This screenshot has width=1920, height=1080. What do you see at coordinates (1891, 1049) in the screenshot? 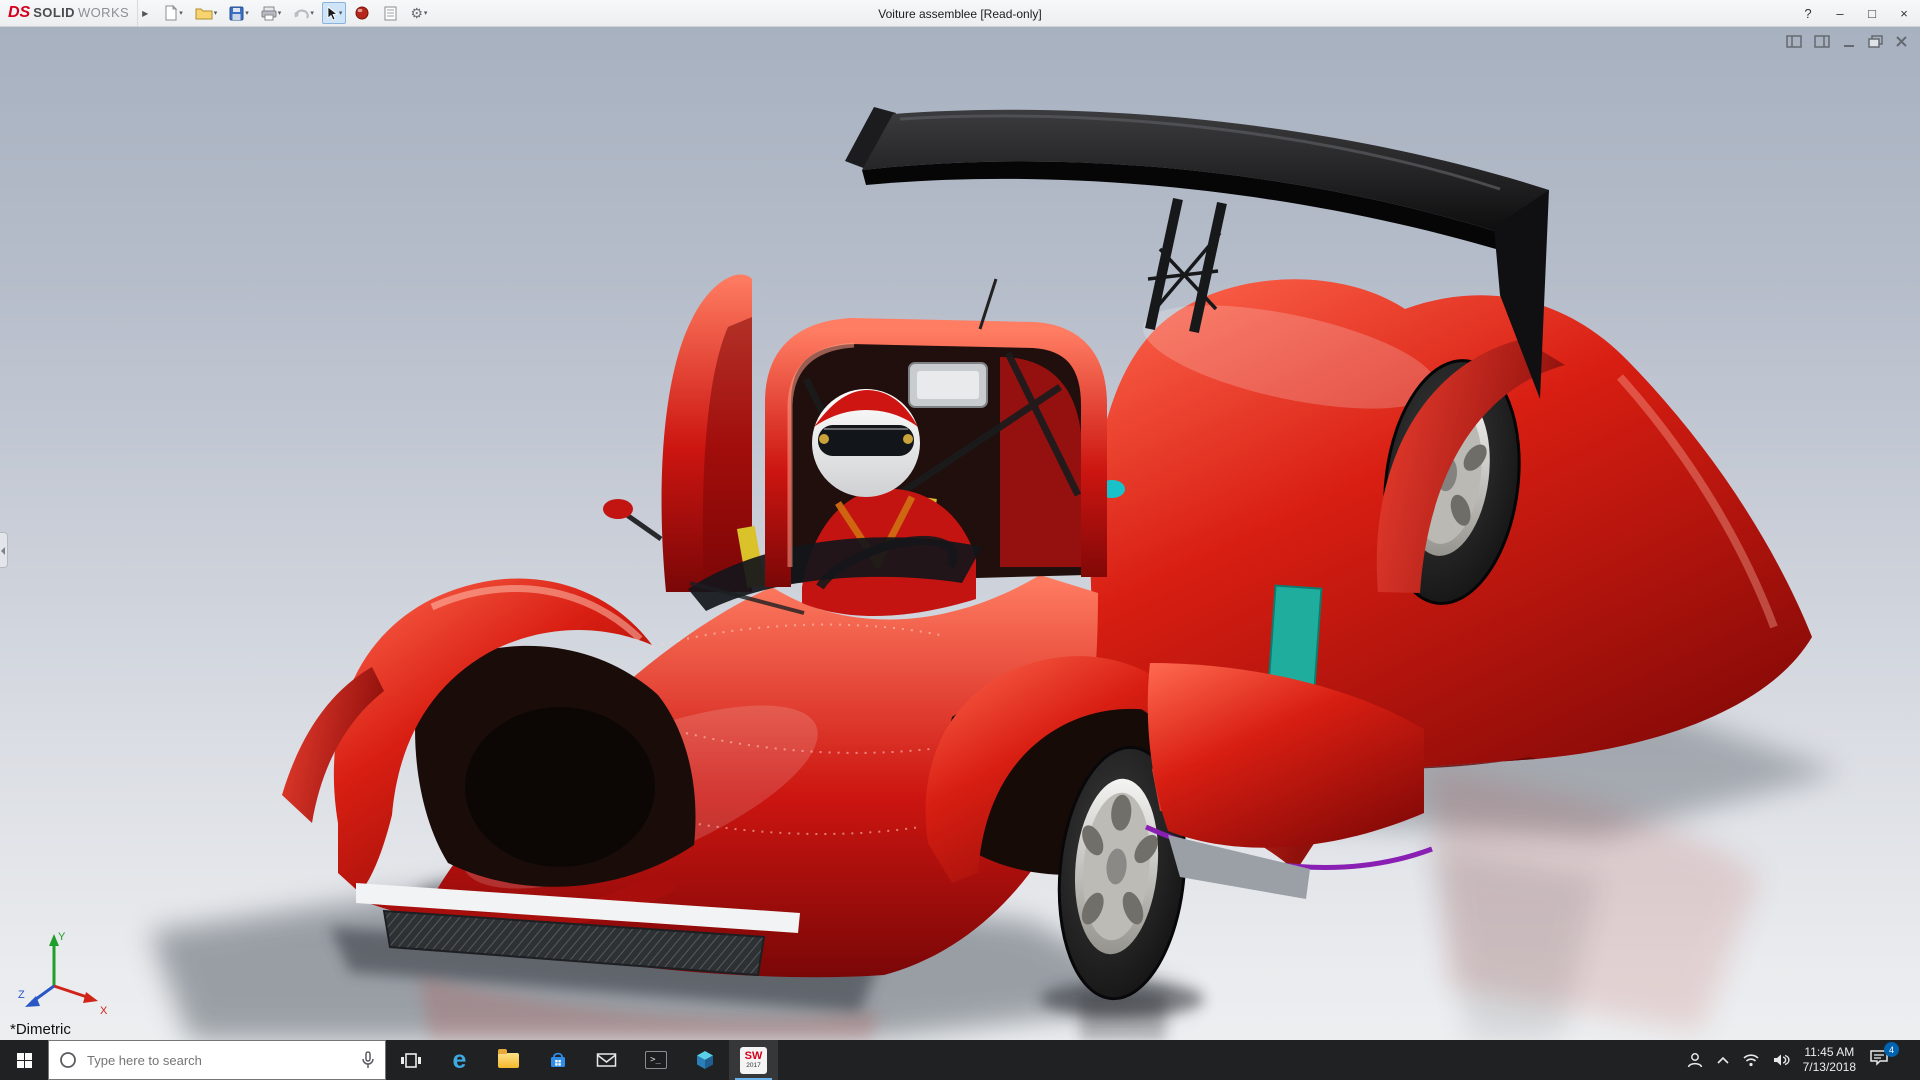
I see `notification-badge: 4` at bounding box center [1891, 1049].